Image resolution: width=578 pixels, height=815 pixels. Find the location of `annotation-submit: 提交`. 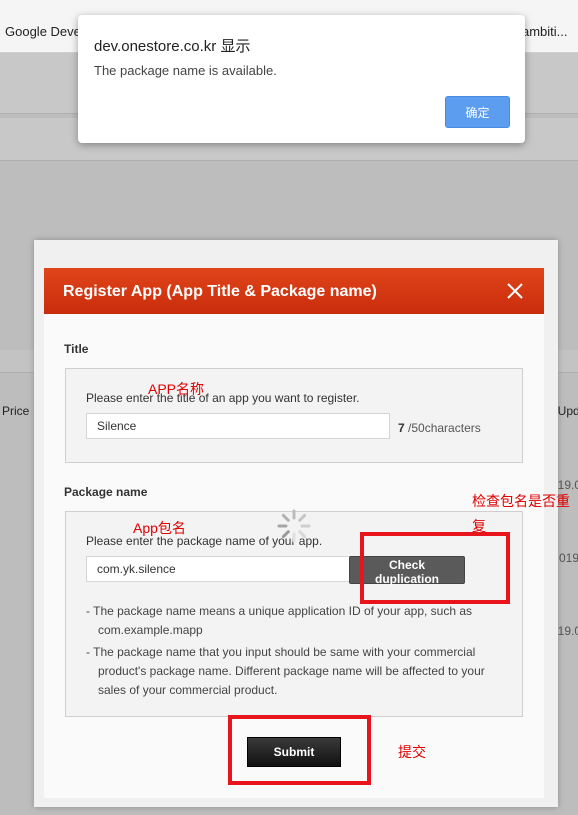

annotation-submit: 提交 is located at coordinates (412, 752).